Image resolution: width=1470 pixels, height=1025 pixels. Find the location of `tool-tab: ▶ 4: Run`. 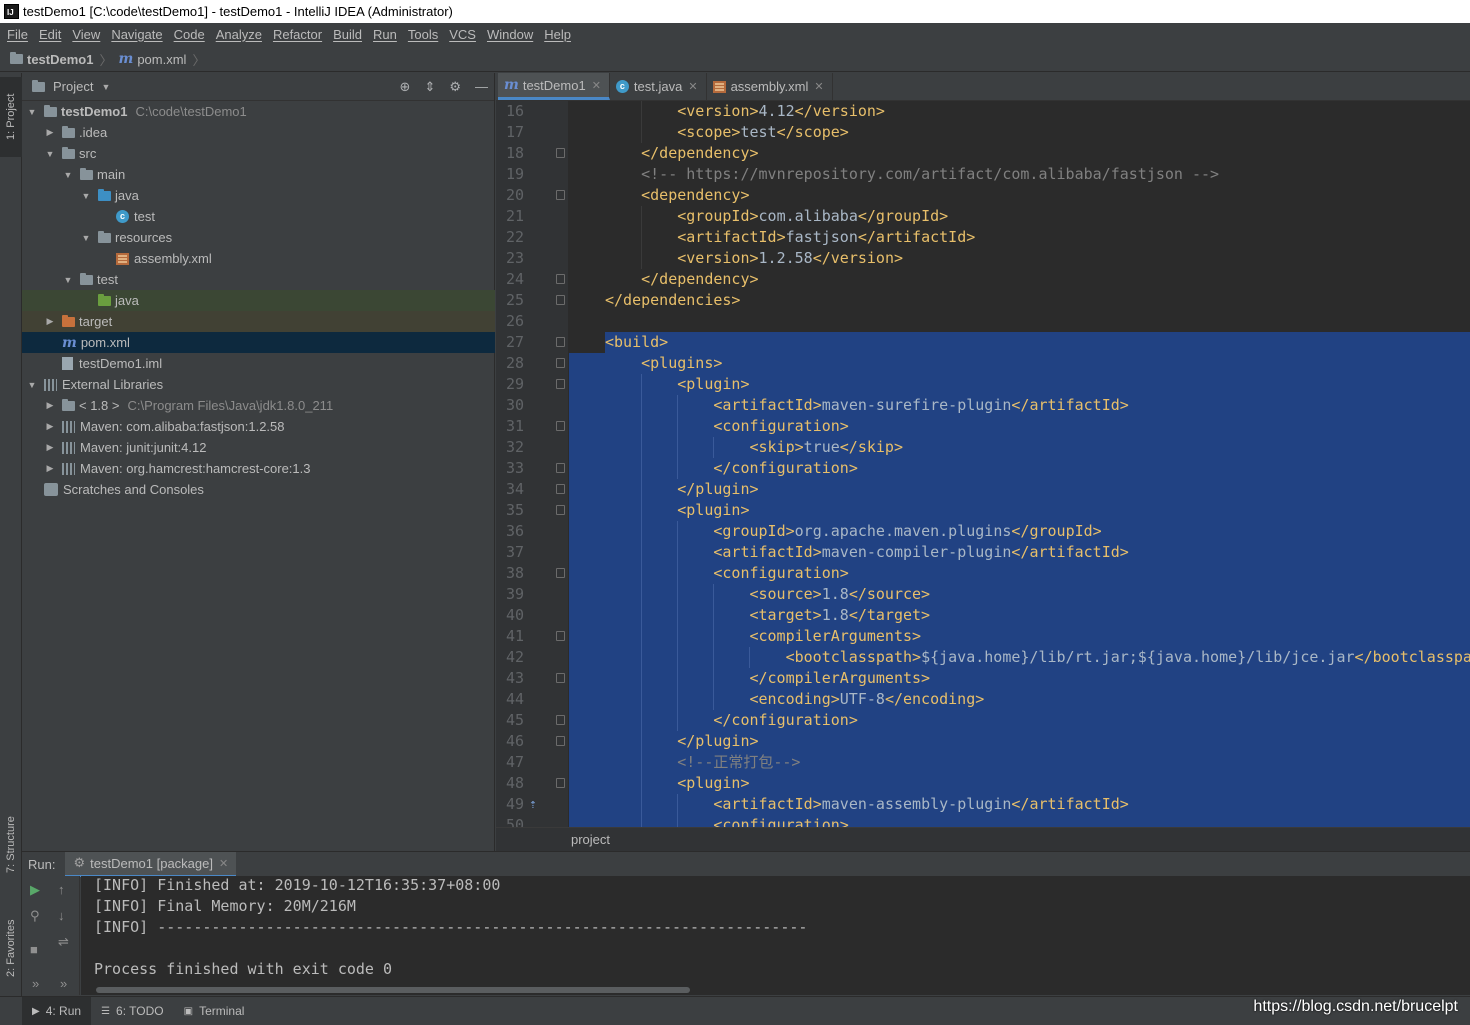

tool-tab: ▶ 4: Run is located at coordinates (57, 1010).